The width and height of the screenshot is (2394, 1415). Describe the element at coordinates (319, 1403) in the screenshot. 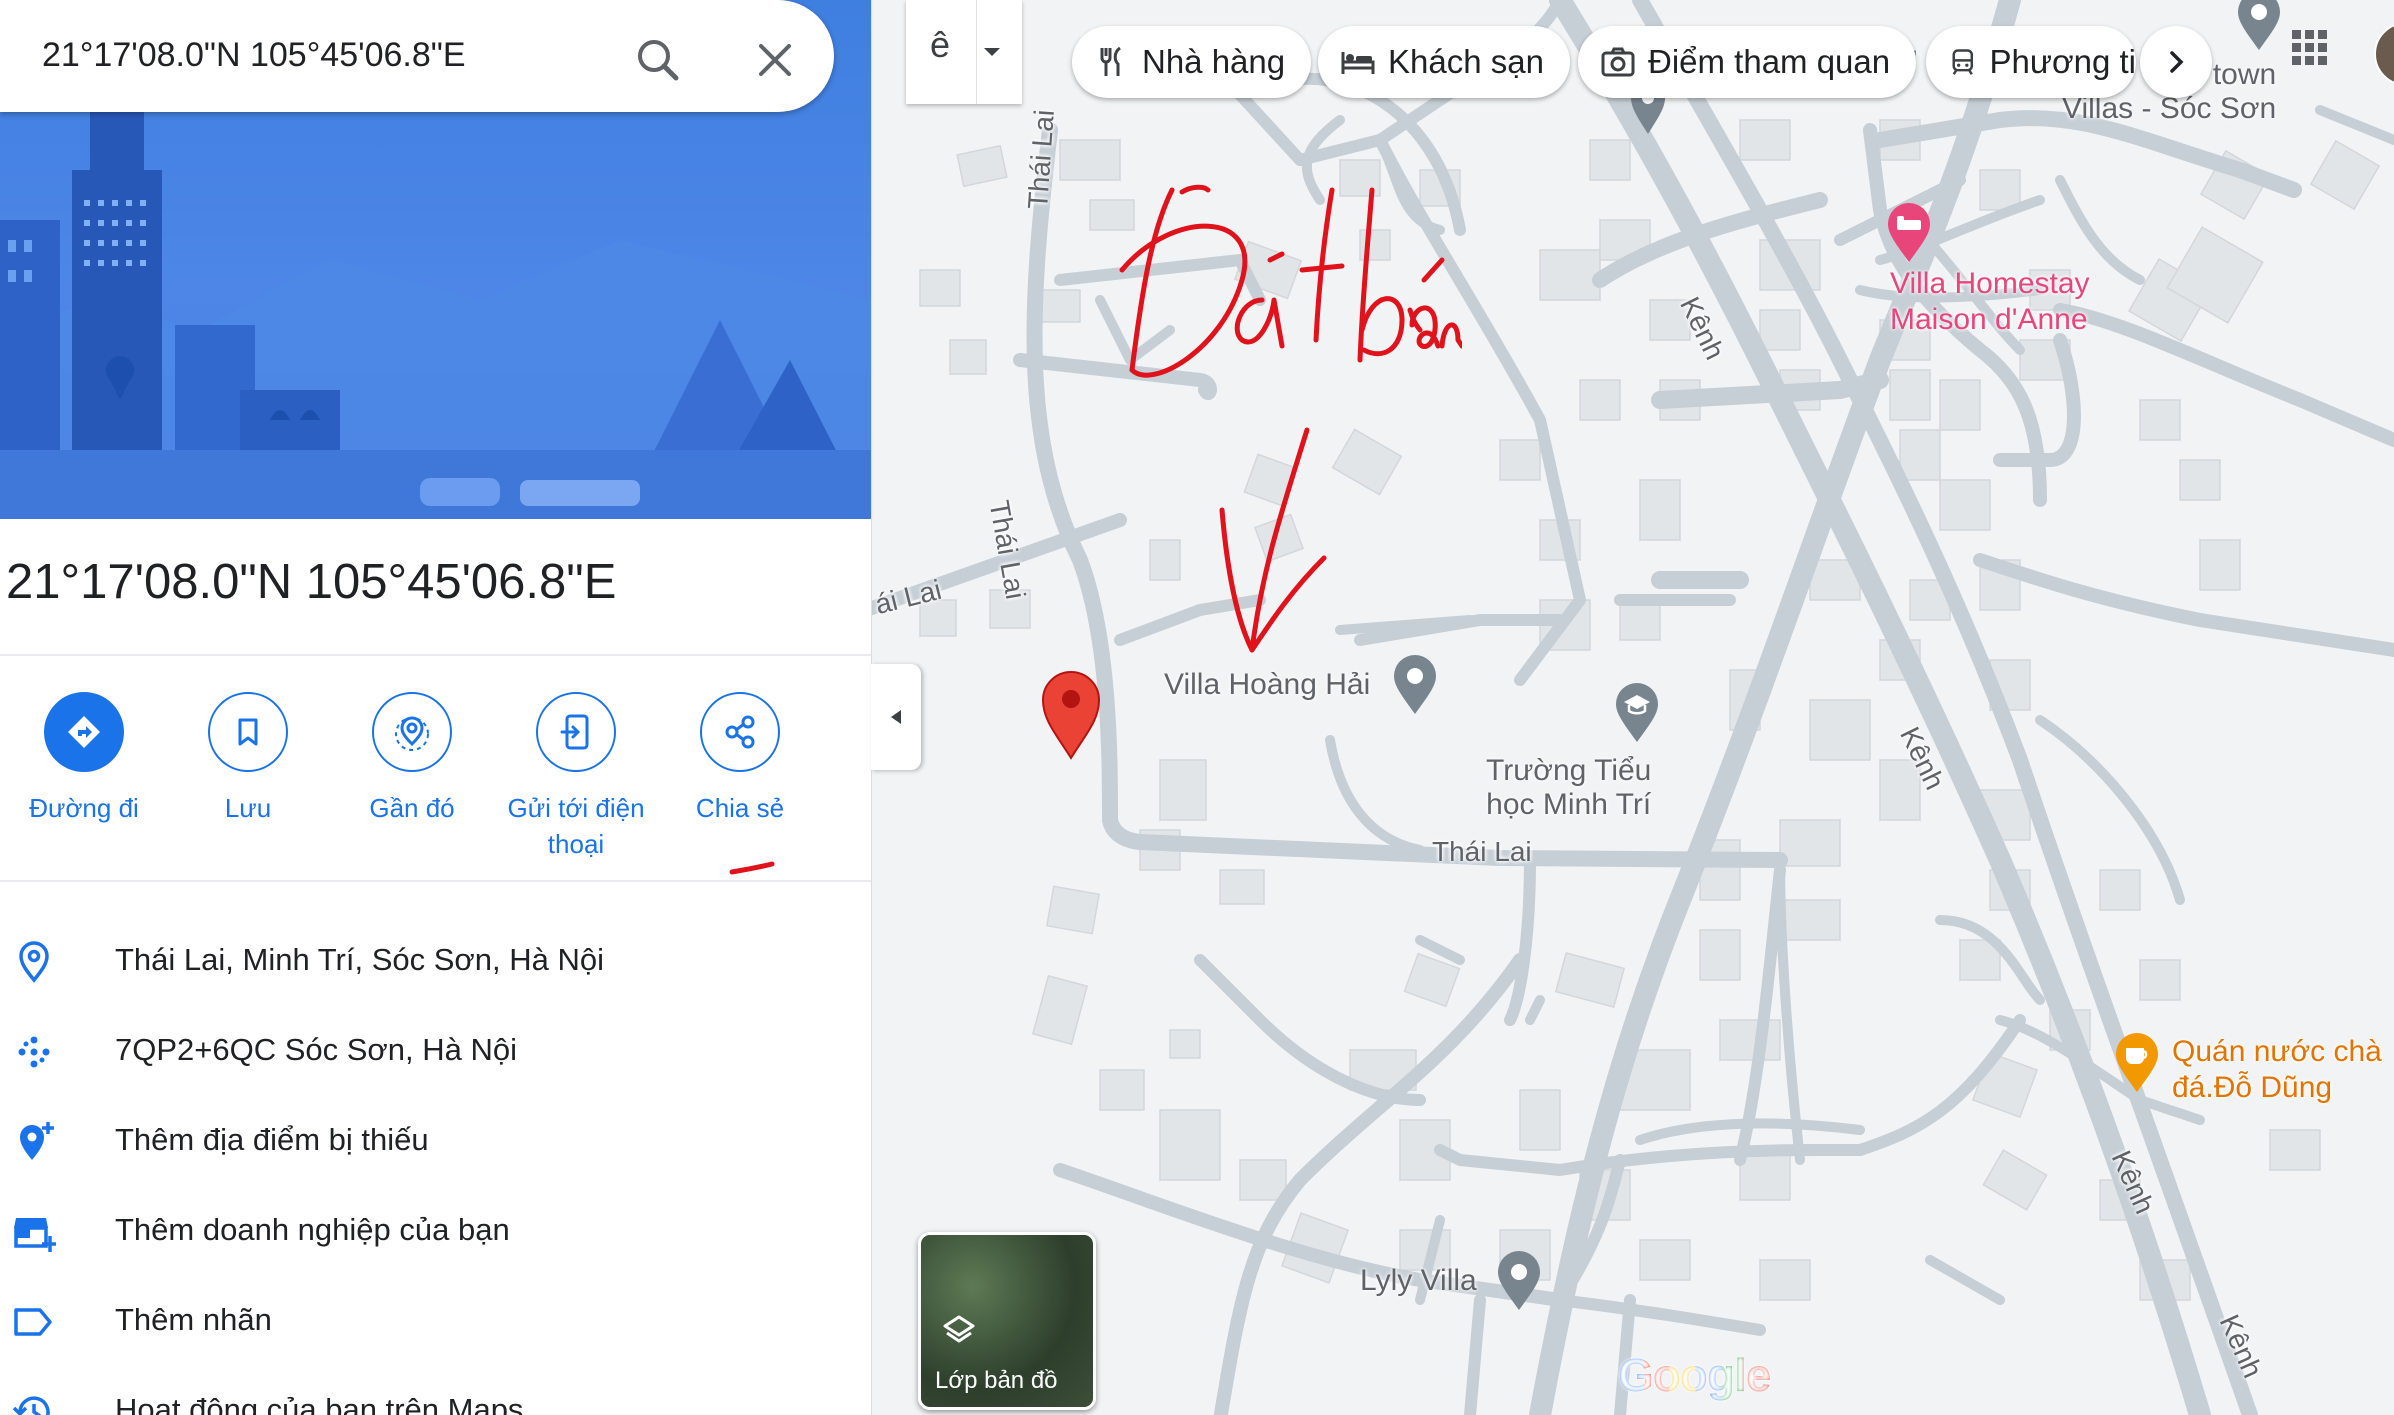

I see `maps-activity-text: Hoạt động của bạn trên Maps` at that location.